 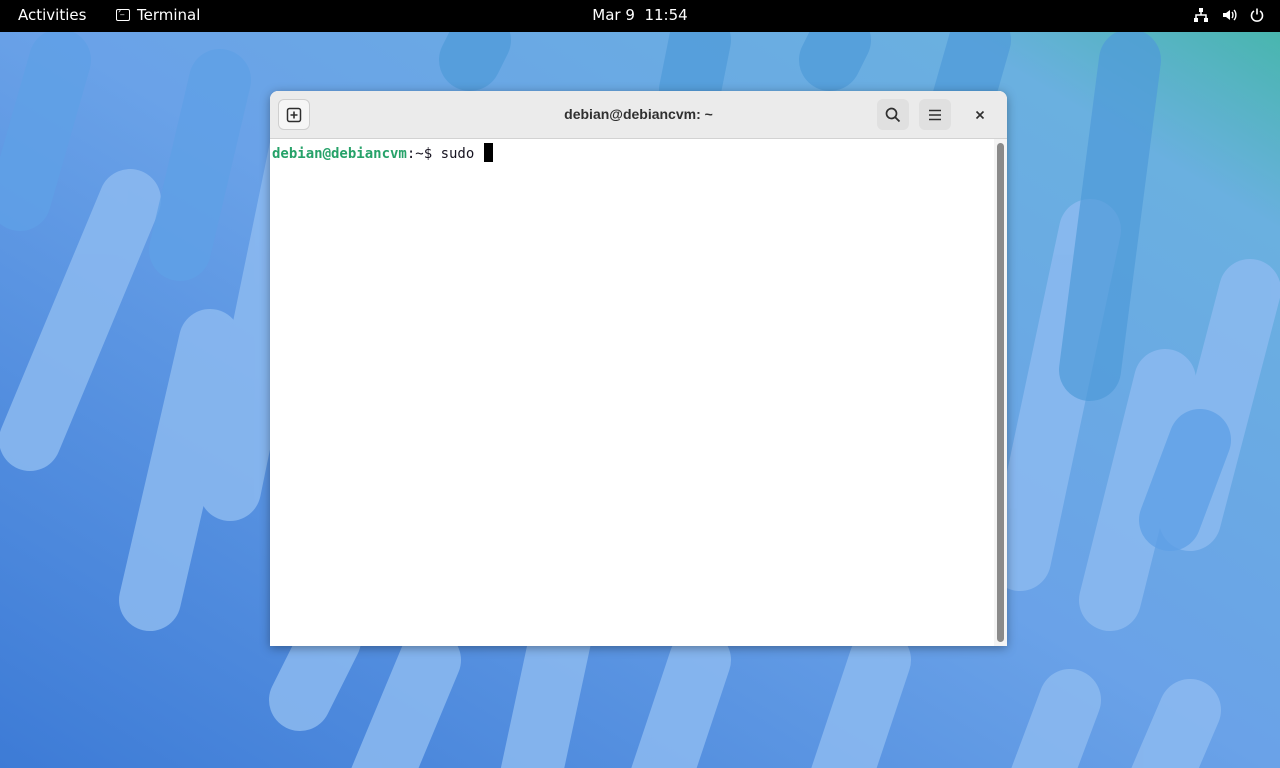 I want to click on scrollbar-thumb, so click(x=1000, y=392).